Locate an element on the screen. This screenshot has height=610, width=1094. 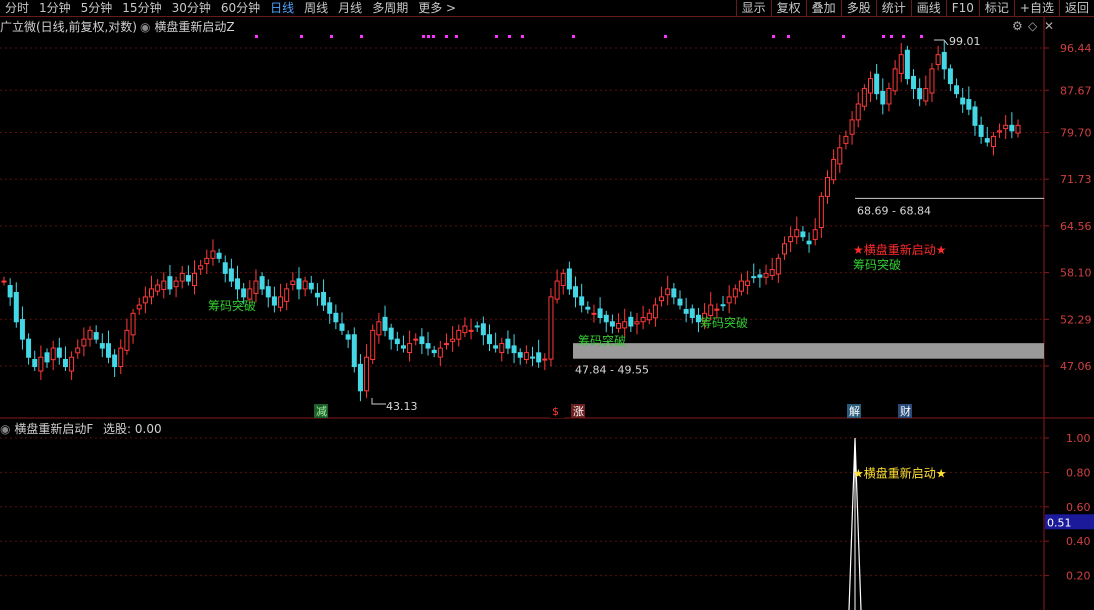
tool-button-1: 复权 is located at coordinates (788, 8).